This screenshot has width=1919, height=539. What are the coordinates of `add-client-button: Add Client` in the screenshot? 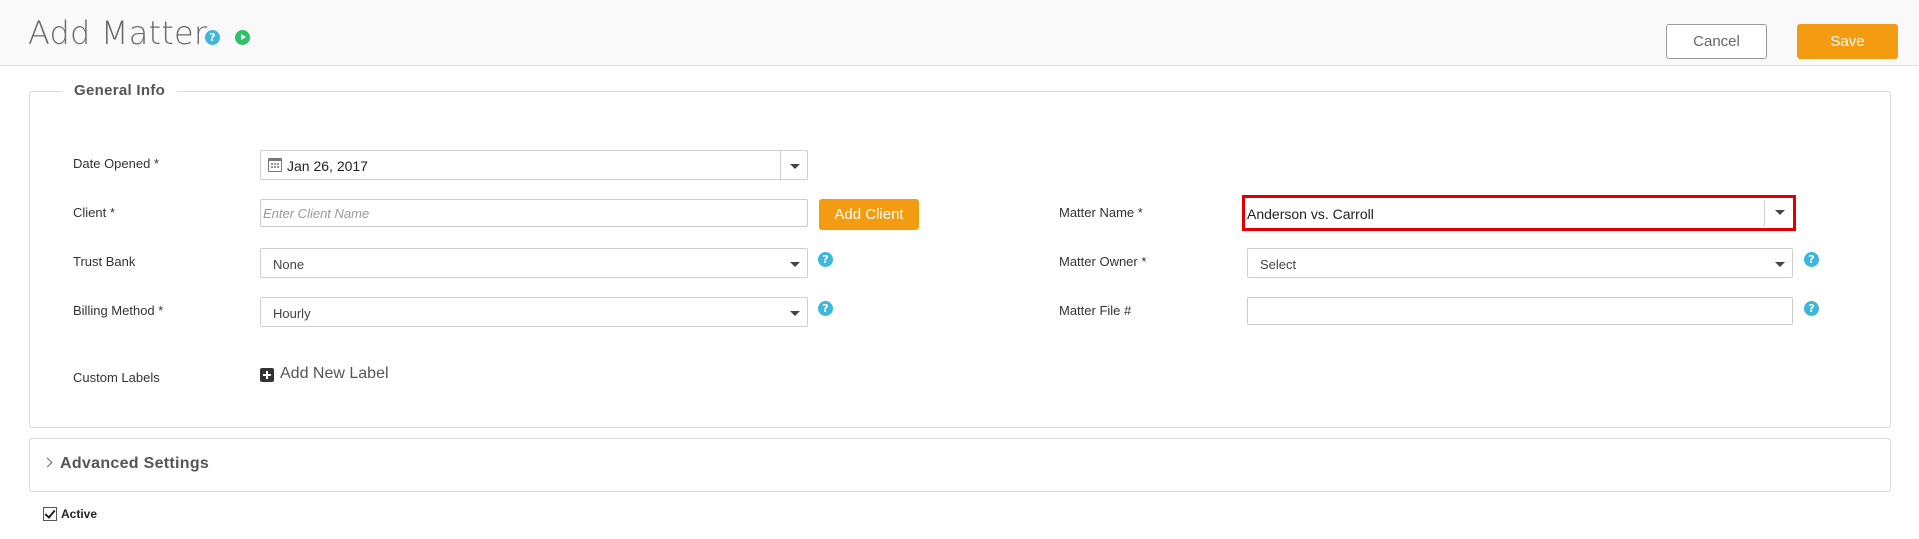 It's located at (869, 214).